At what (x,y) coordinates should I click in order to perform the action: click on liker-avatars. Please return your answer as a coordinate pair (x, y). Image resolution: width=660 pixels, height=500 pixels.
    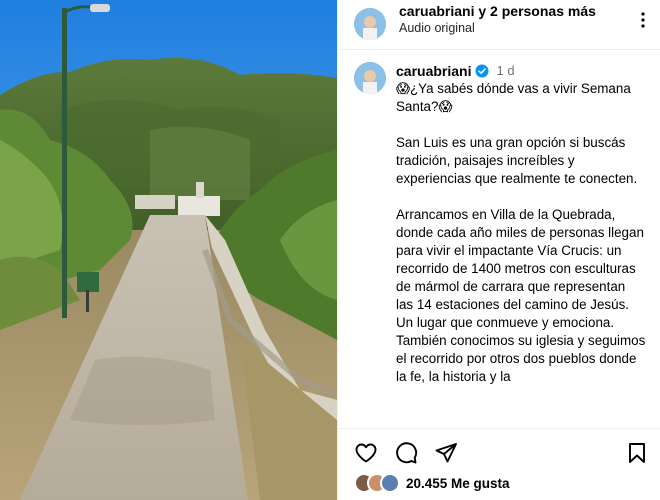
    Looking at the image, I should click on (377, 483).